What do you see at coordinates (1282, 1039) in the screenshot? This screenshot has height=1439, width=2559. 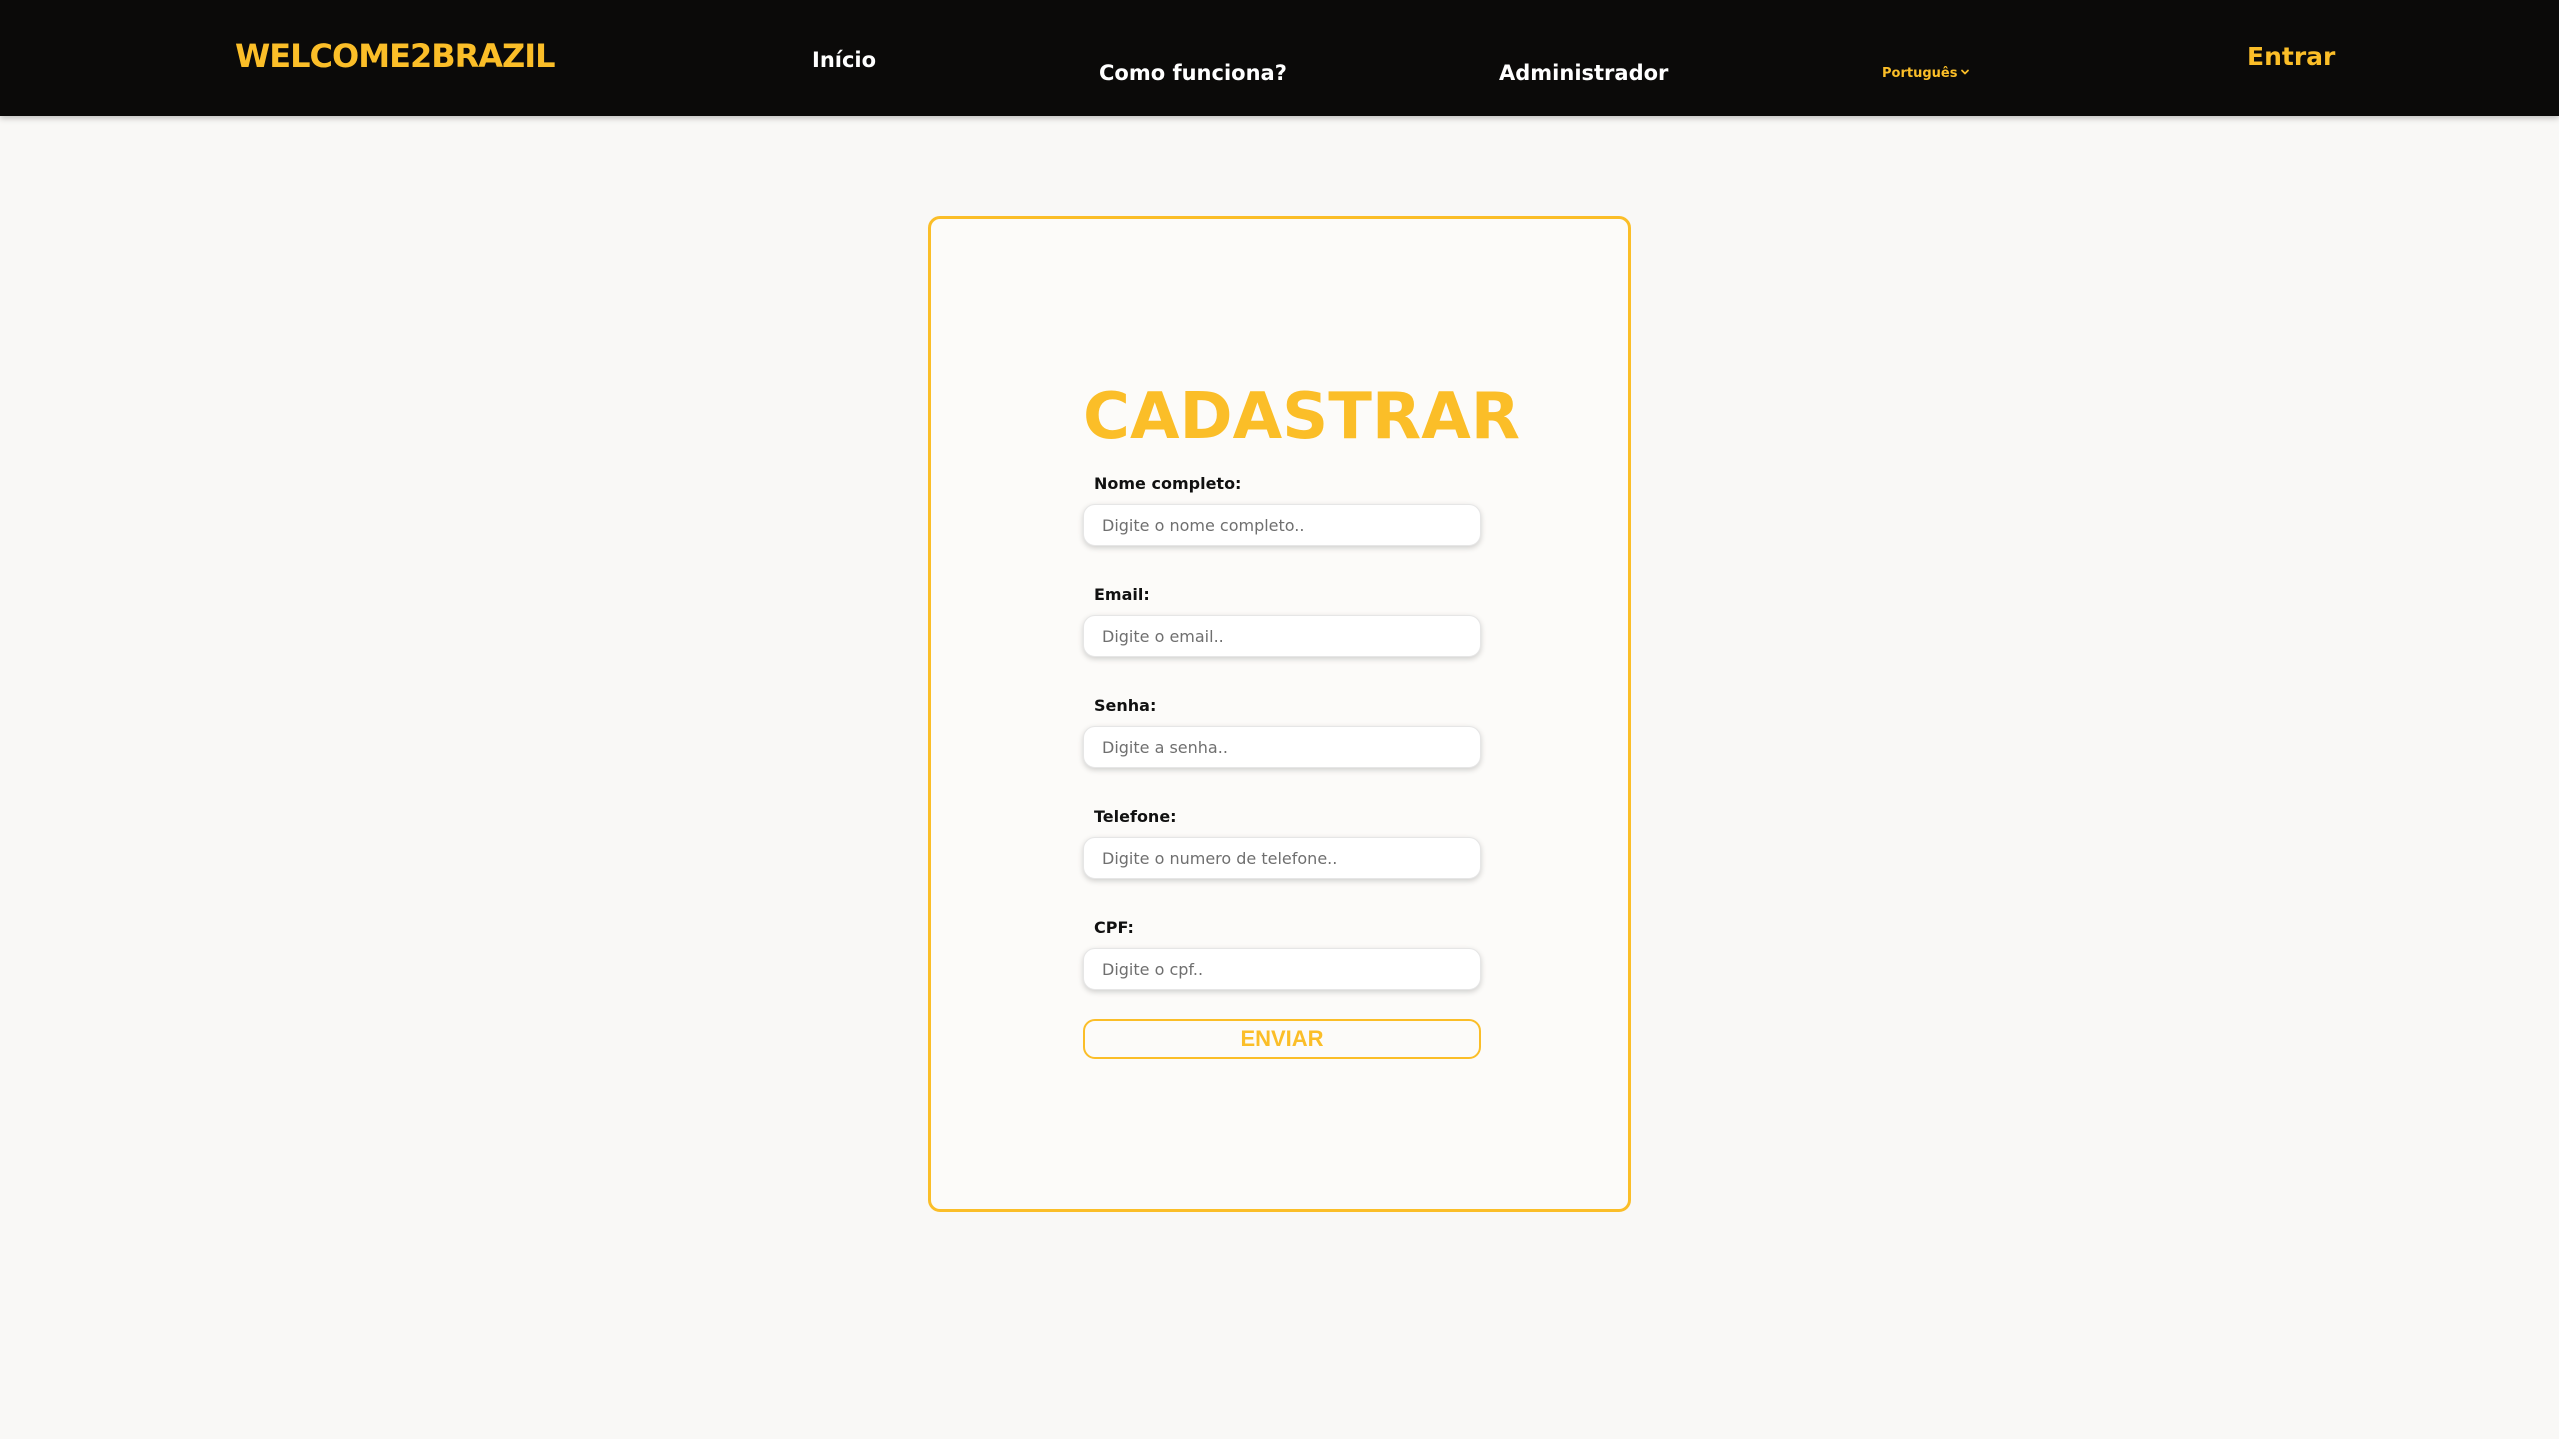 I see `submit-button: ENVIAR` at bounding box center [1282, 1039].